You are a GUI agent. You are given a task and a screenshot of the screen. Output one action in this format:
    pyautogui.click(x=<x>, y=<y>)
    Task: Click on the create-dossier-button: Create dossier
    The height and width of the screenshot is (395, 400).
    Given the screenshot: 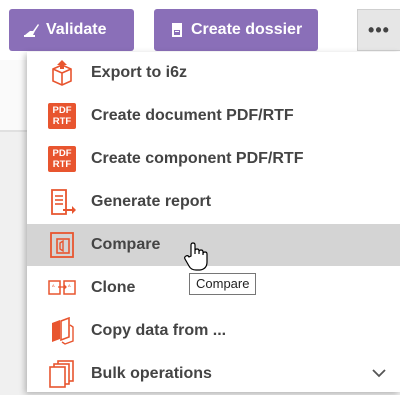 What is the action you would take?
    pyautogui.click(x=236, y=30)
    